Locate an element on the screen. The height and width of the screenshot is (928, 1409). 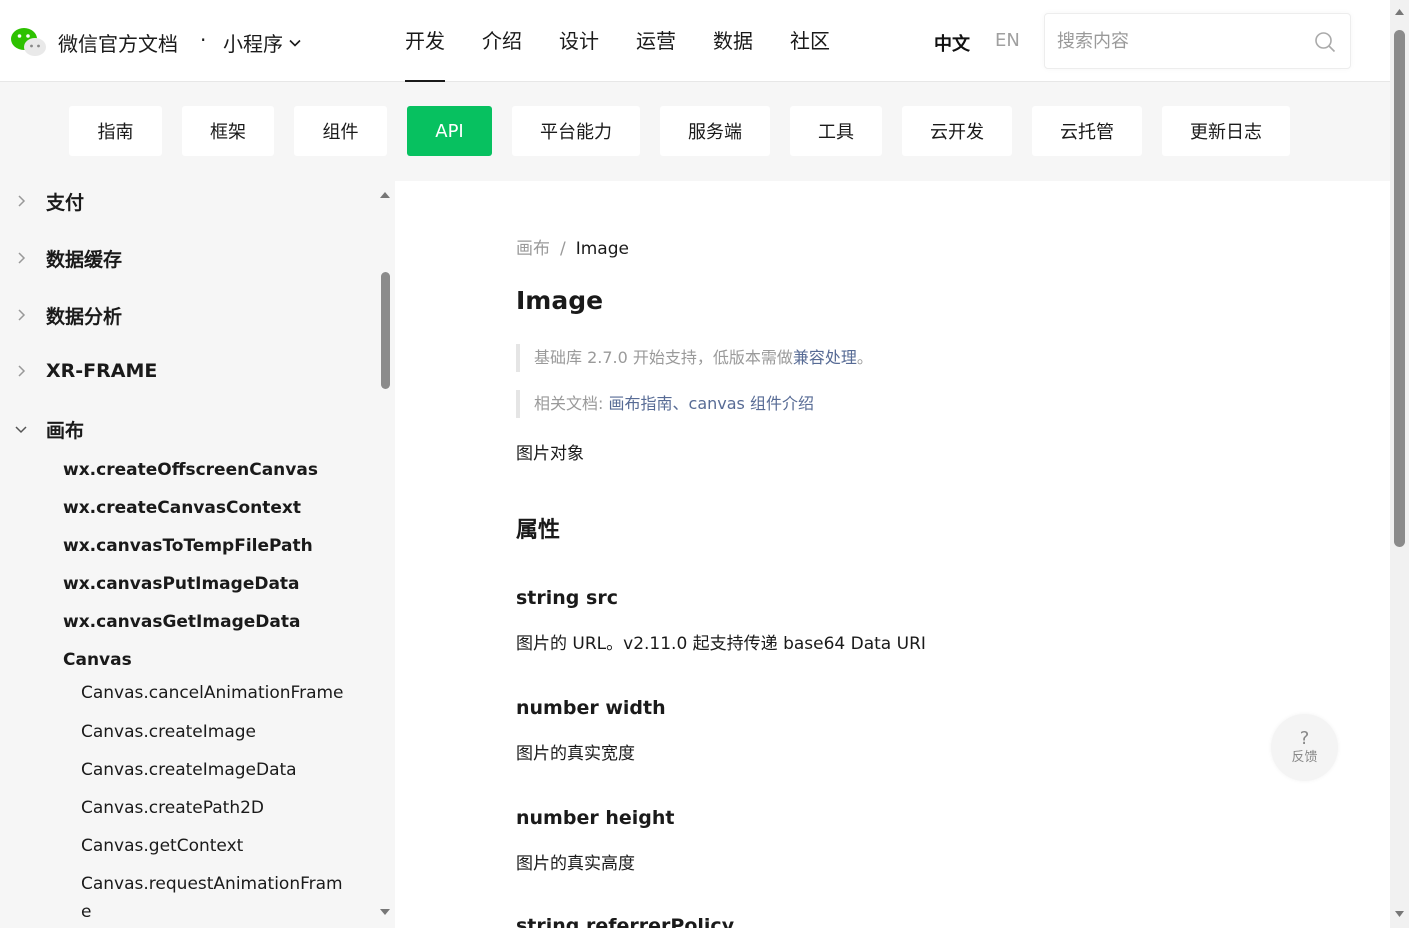
product-switcher: 小程序 is located at coordinates (263, 42).